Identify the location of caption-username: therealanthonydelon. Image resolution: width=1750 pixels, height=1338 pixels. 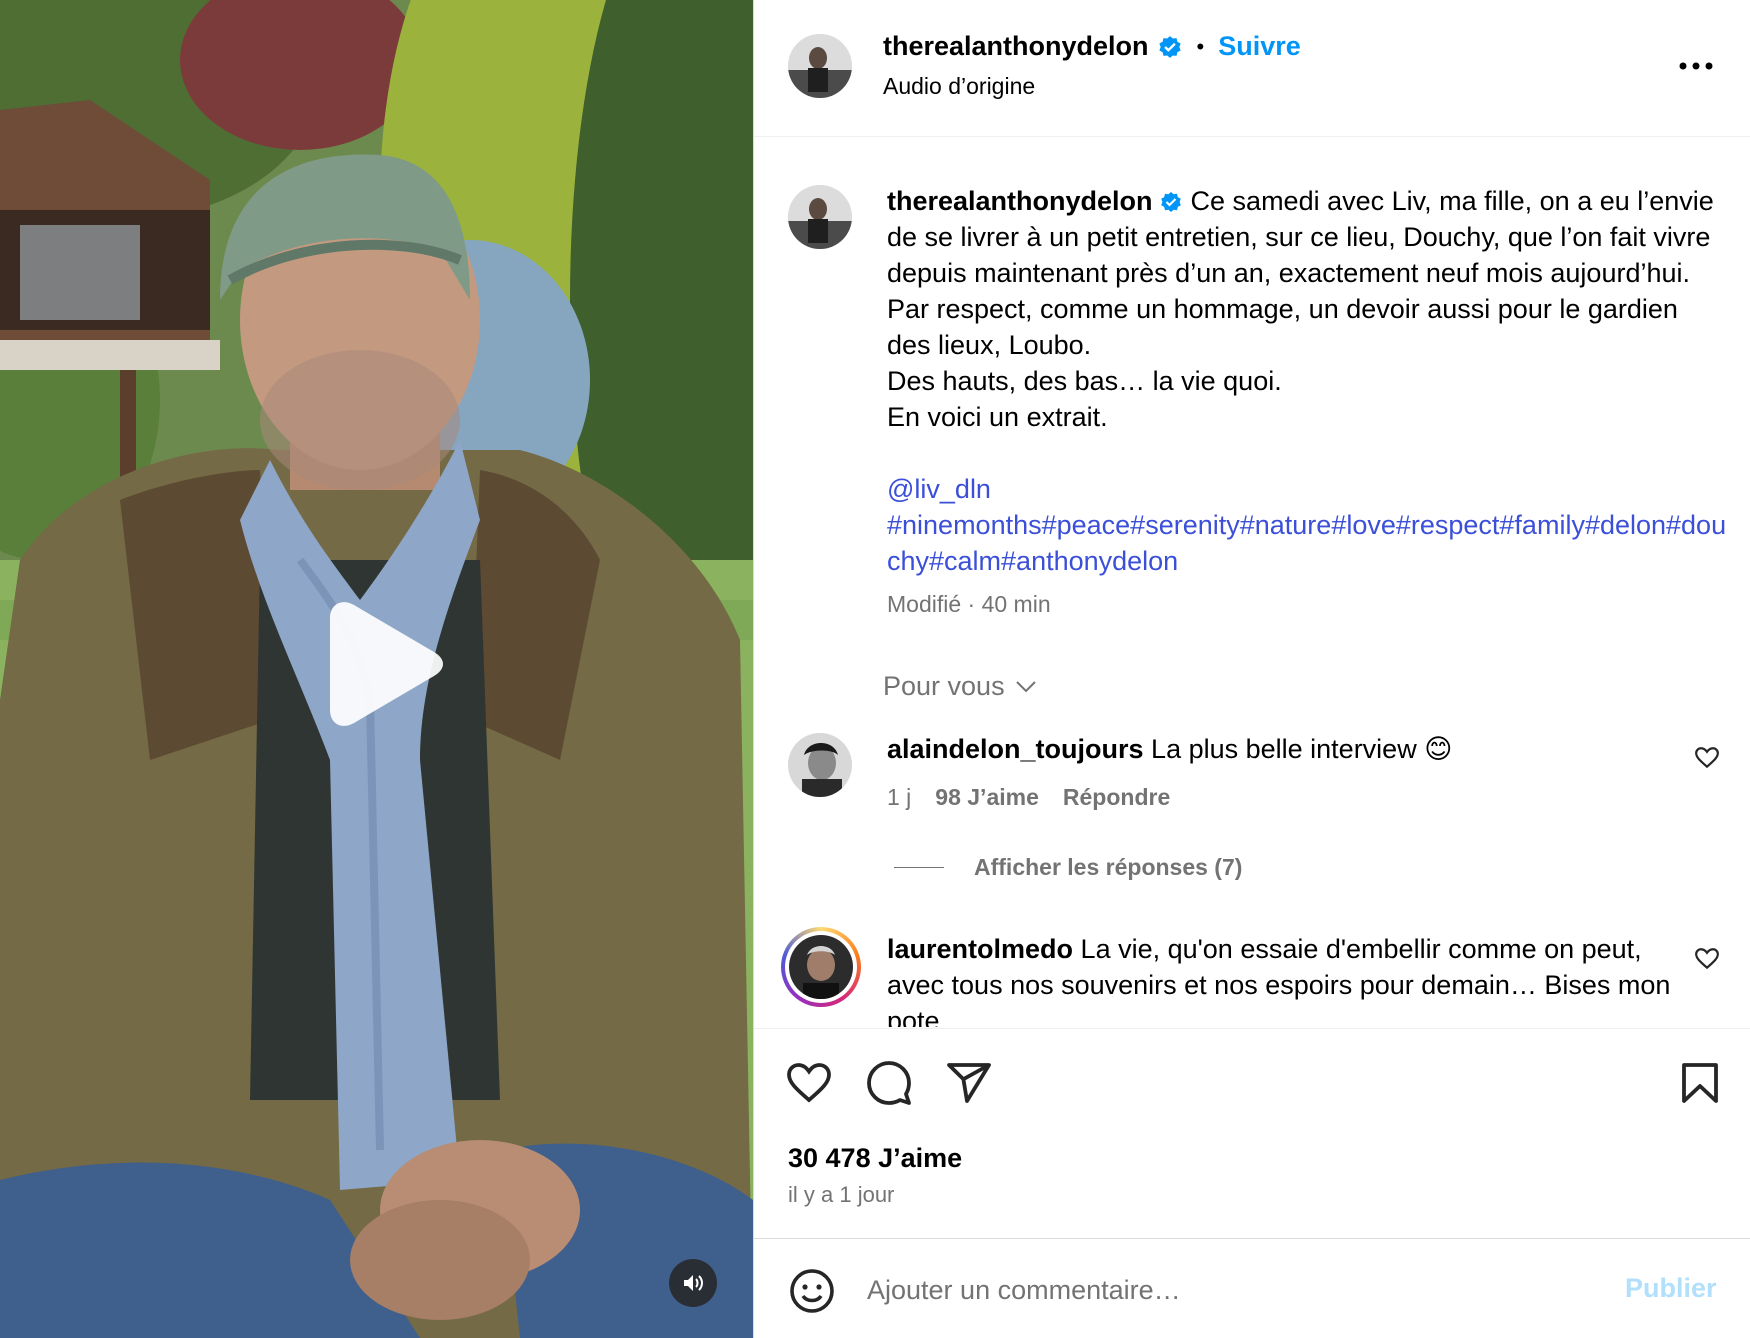
(1020, 201).